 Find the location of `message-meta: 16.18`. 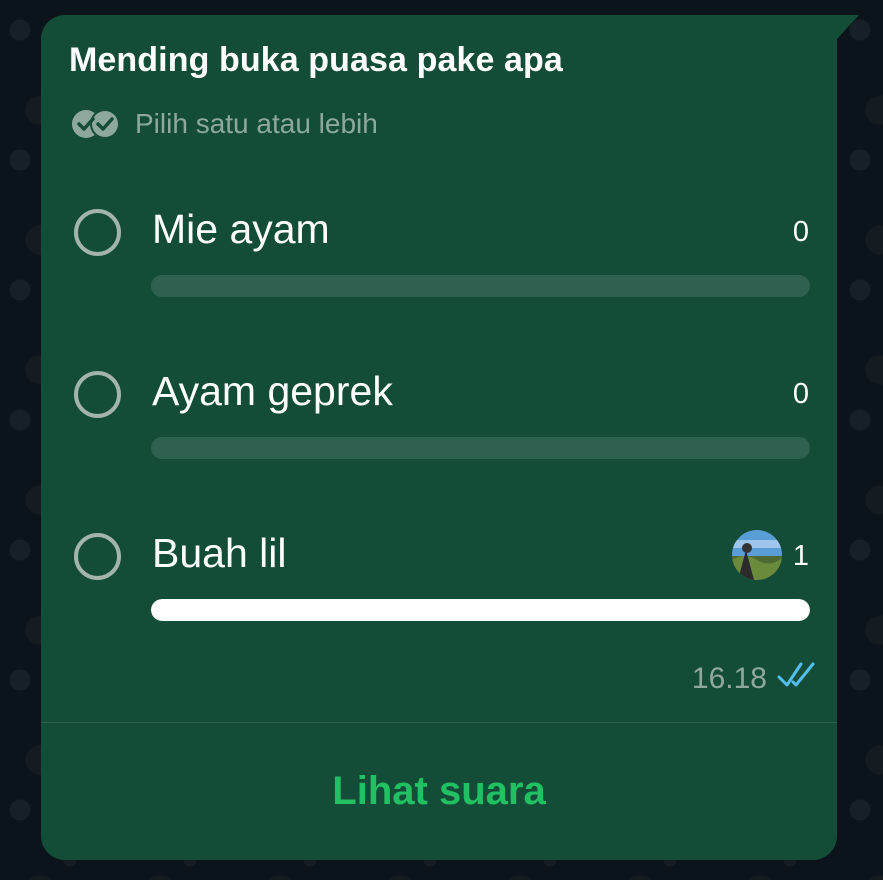

message-meta: 16.18 is located at coordinates (757, 679).